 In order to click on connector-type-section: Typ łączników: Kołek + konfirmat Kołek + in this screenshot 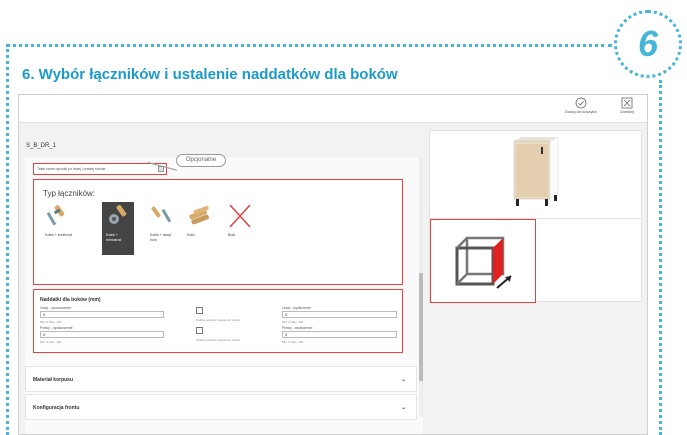, I will do `click(218, 232)`.